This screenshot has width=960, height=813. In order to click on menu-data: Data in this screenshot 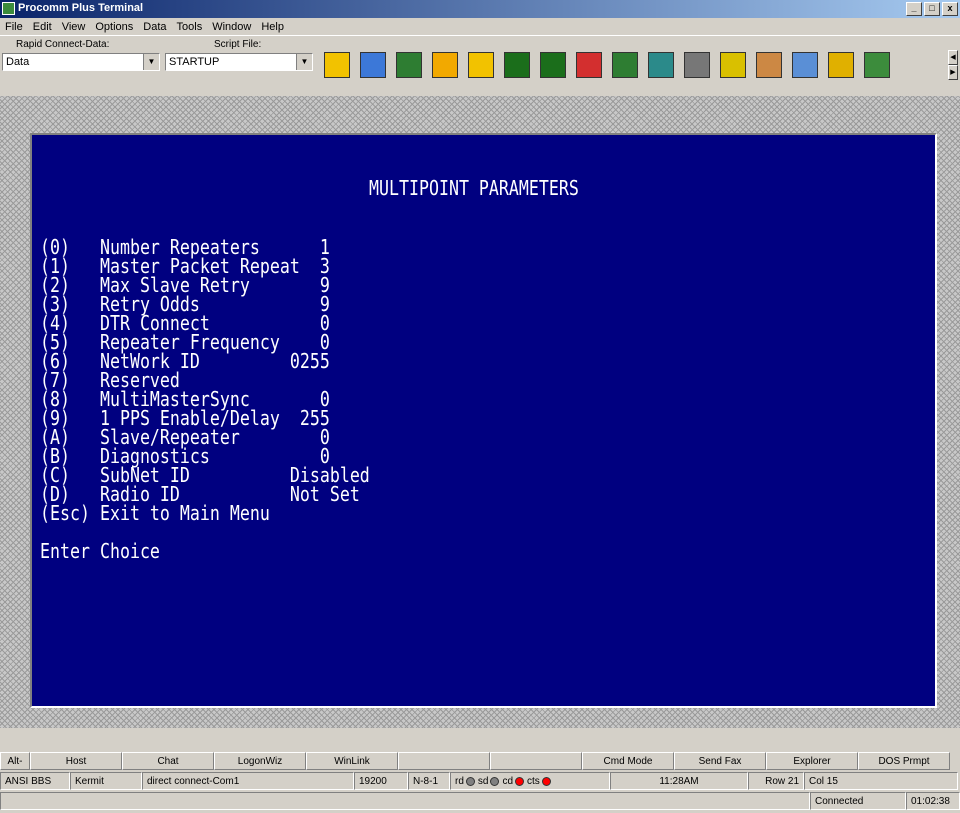, I will do `click(154, 27)`.